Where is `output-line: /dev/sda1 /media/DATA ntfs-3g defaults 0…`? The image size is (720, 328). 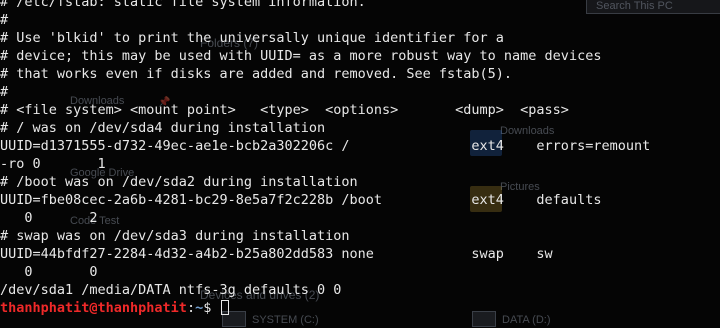 output-line: /dev/sda1 /media/DATA ntfs-3g defaults 0… is located at coordinates (171, 290).